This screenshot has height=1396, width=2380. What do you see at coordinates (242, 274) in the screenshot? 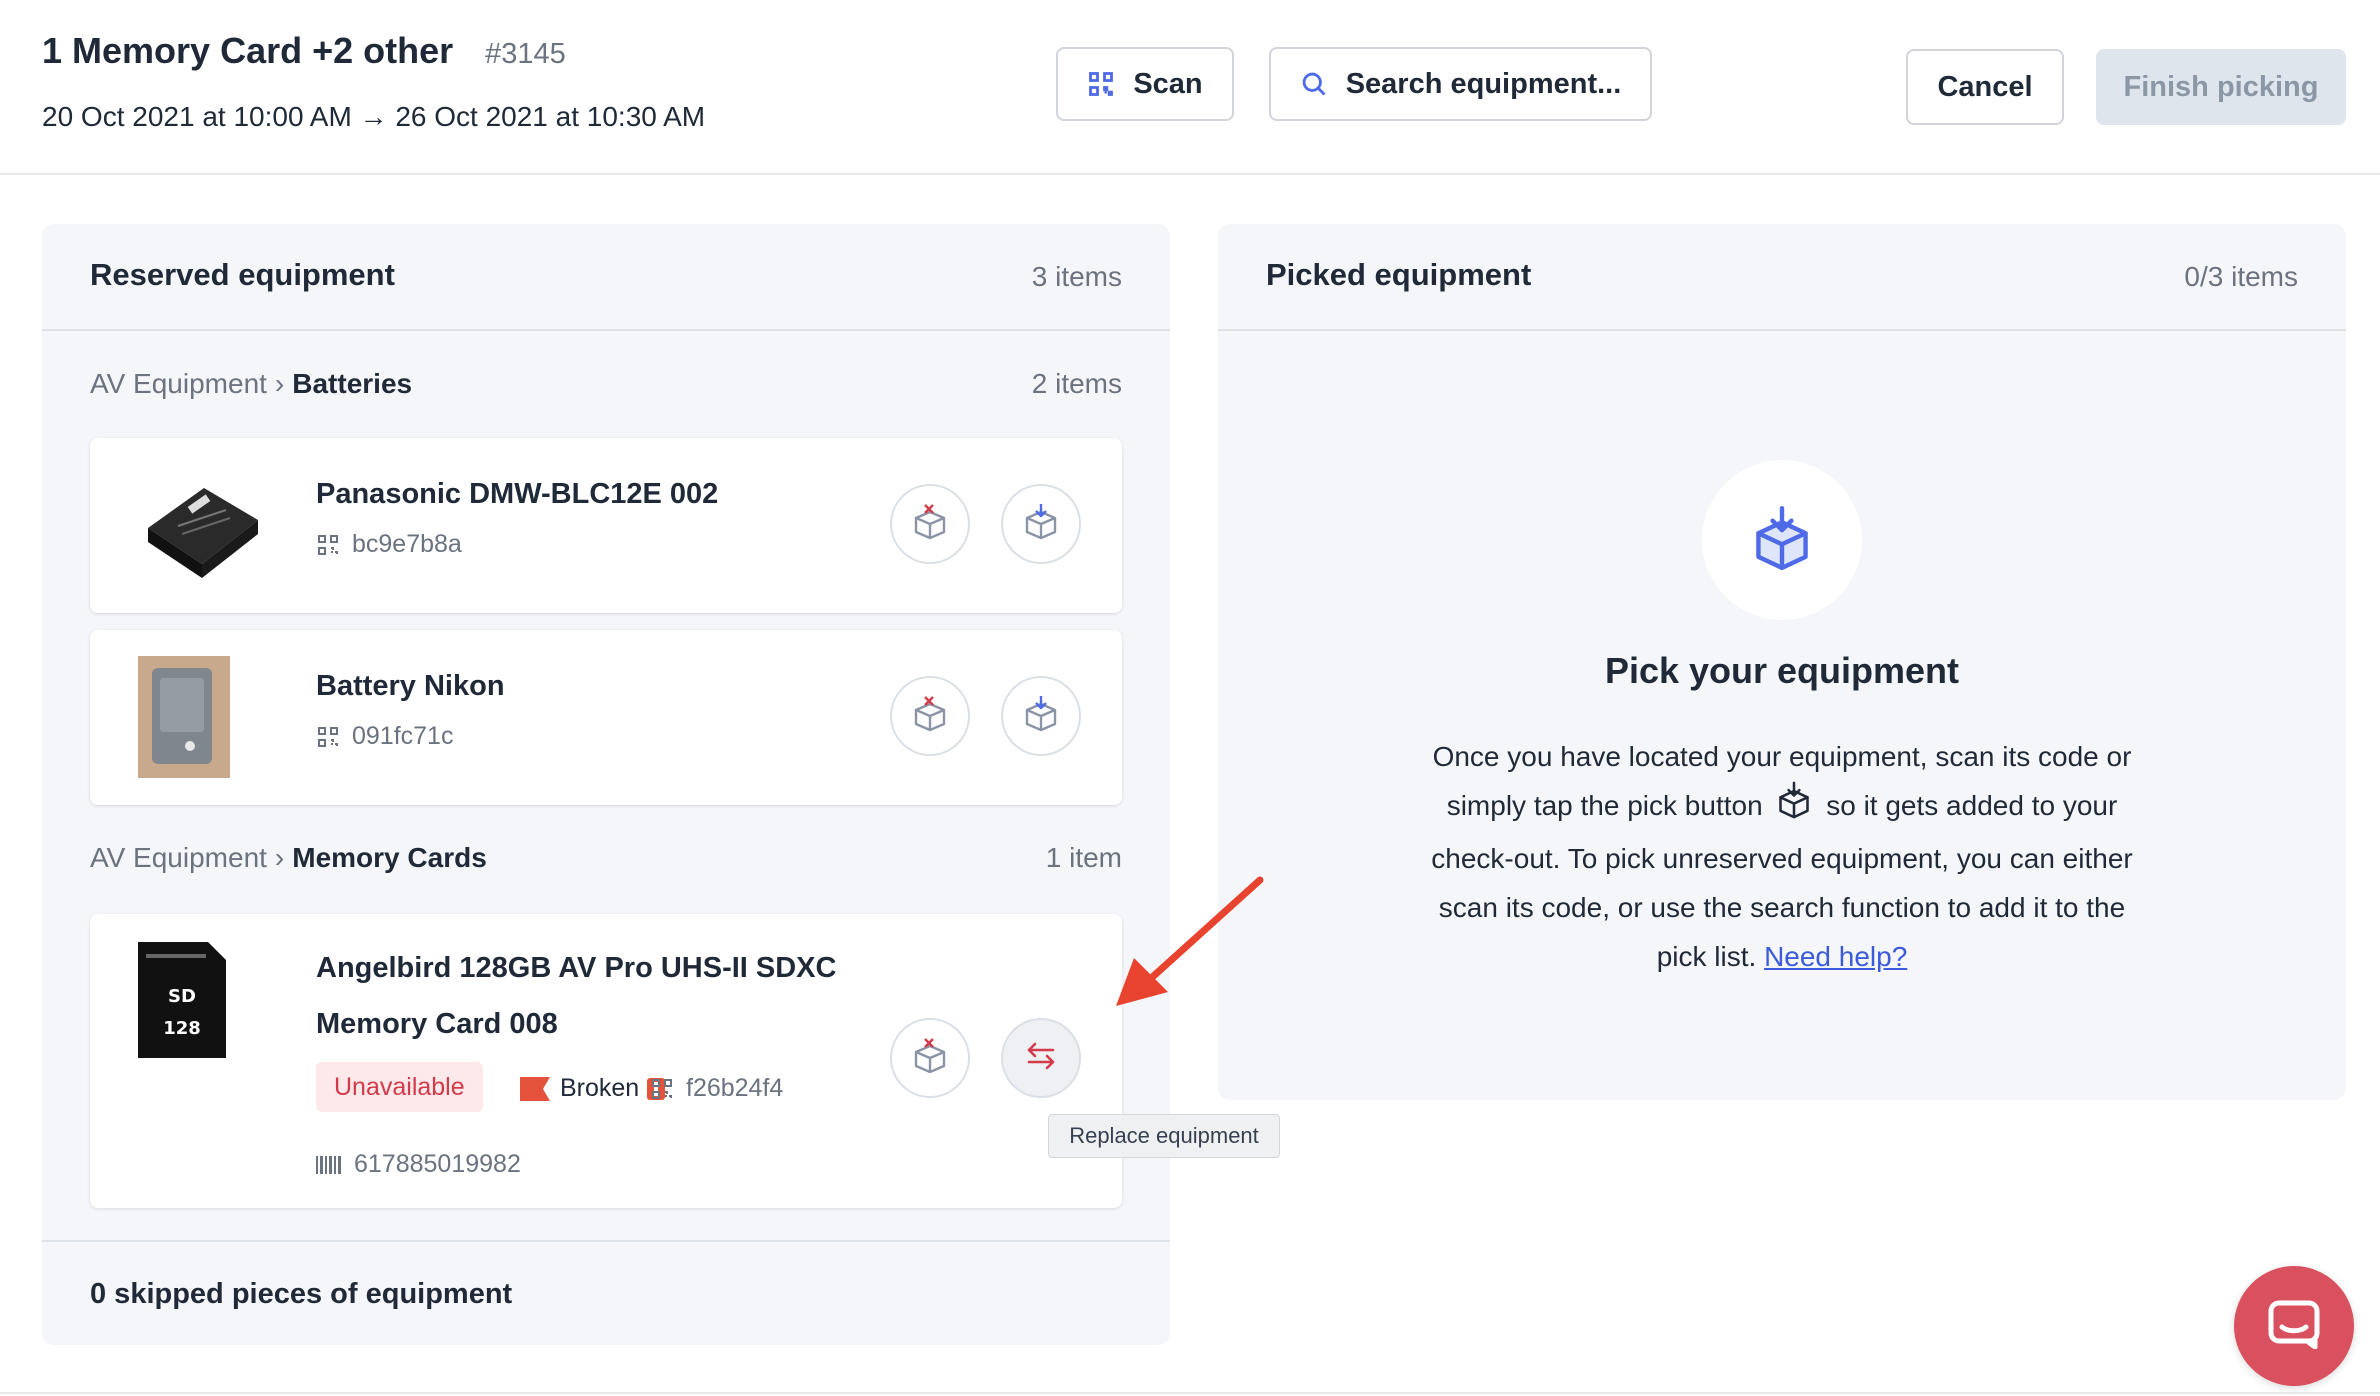
I see `reserved-title: Reserved equipment` at bounding box center [242, 274].